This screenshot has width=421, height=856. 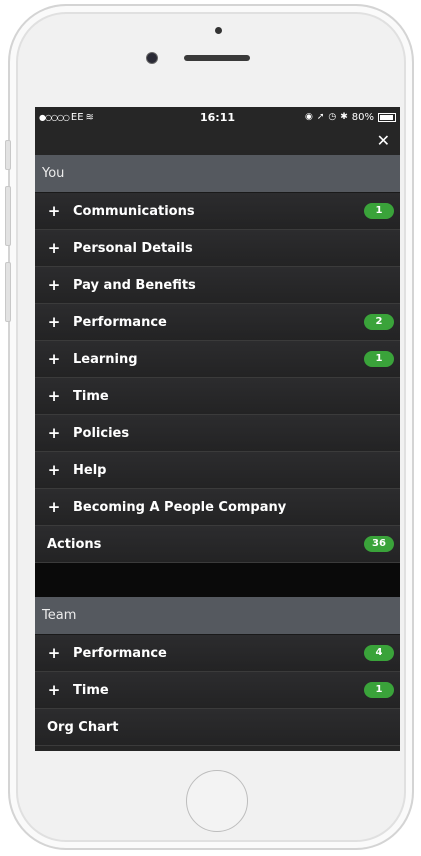 What do you see at coordinates (332, 117) in the screenshot?
I see `alarm-icon: ◷` at bounding box center [332, 117].